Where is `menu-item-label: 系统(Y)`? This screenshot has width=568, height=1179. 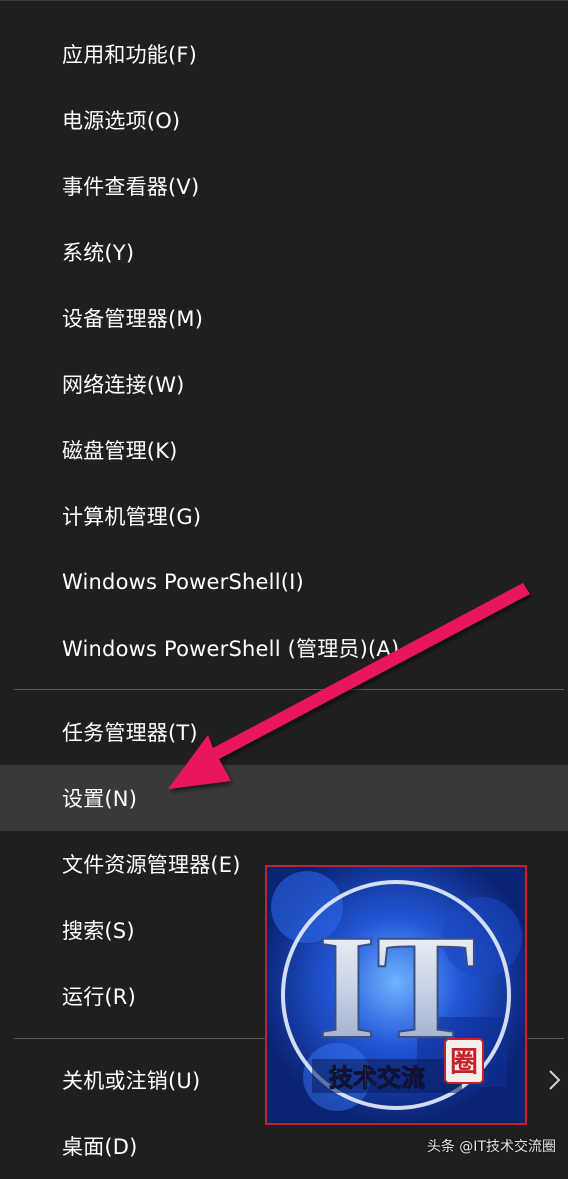
menu-item-label: 系统(Y) is located at coordinates (98, 253).